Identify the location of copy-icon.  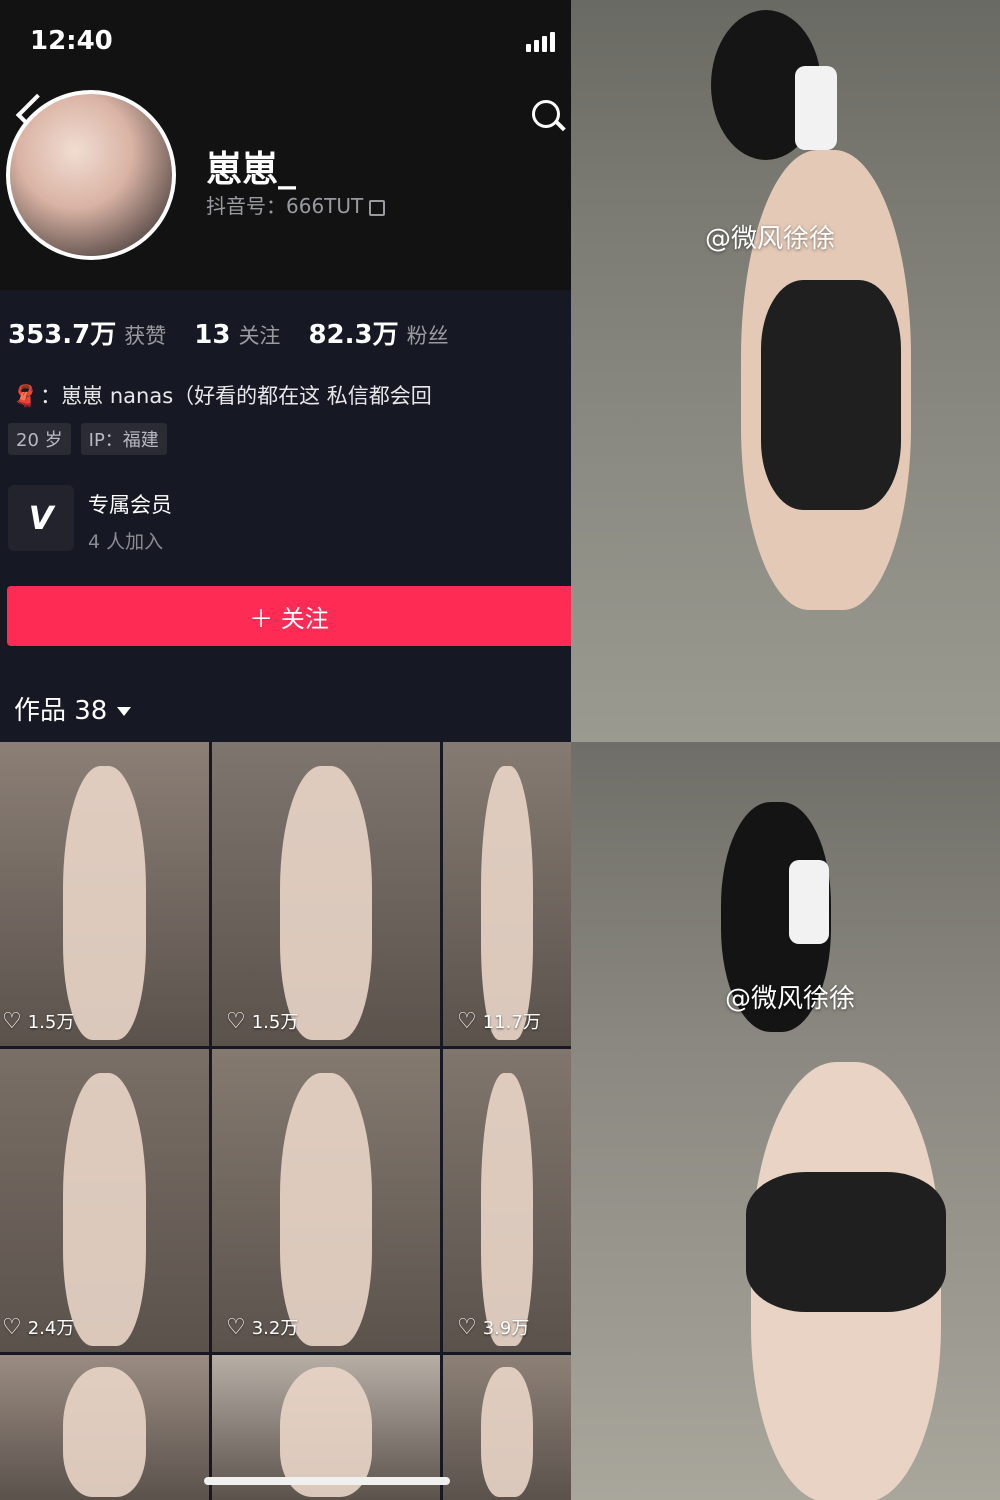
(377, 207).